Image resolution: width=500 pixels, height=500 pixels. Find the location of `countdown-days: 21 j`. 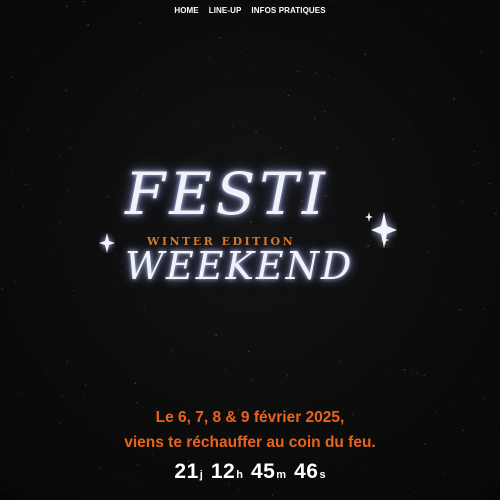

countdown-days: 21 j is located at coordinates (188, 472).